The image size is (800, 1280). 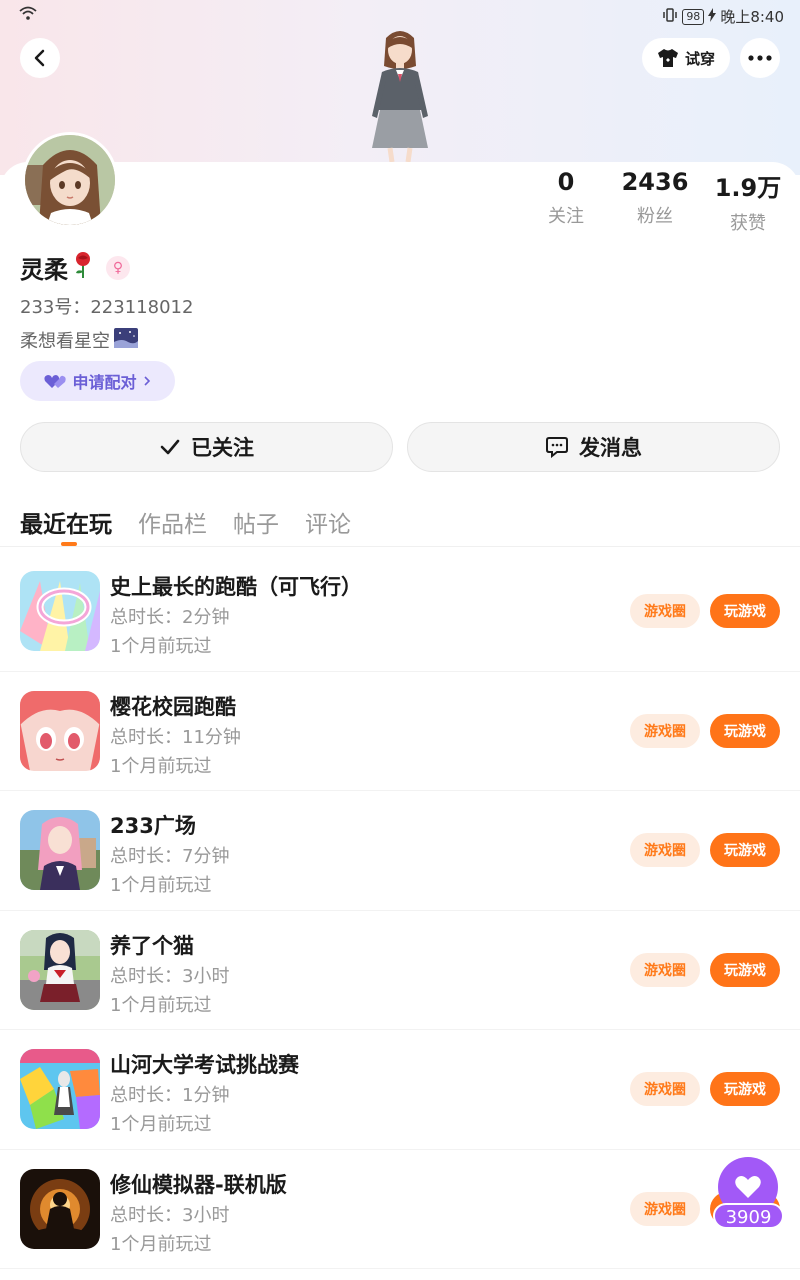 I want to click on back-button, so click(x=40, y=58).